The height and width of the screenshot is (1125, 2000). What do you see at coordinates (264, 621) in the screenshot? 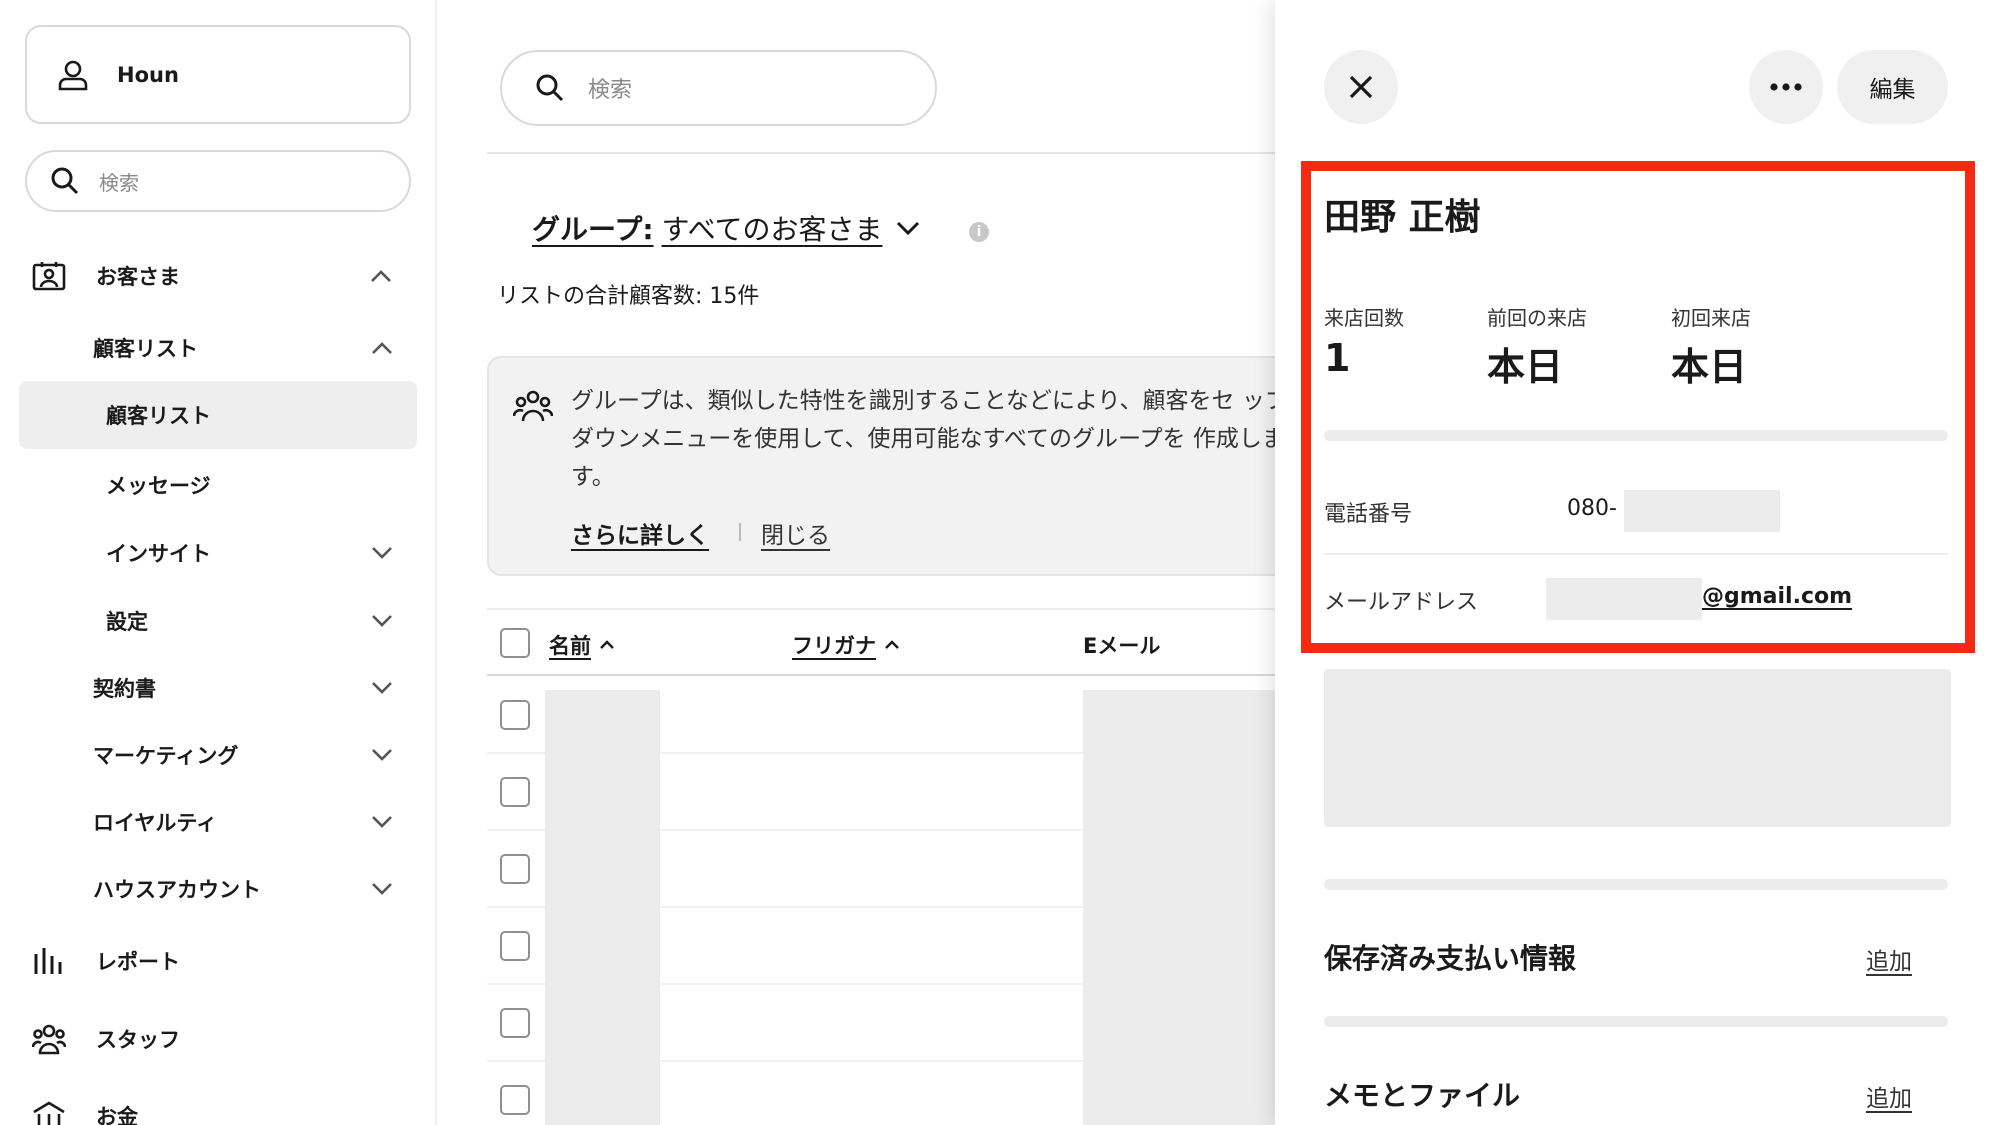
I see `sidebar-item-settings: 設定` at bounding box center [264, 621].